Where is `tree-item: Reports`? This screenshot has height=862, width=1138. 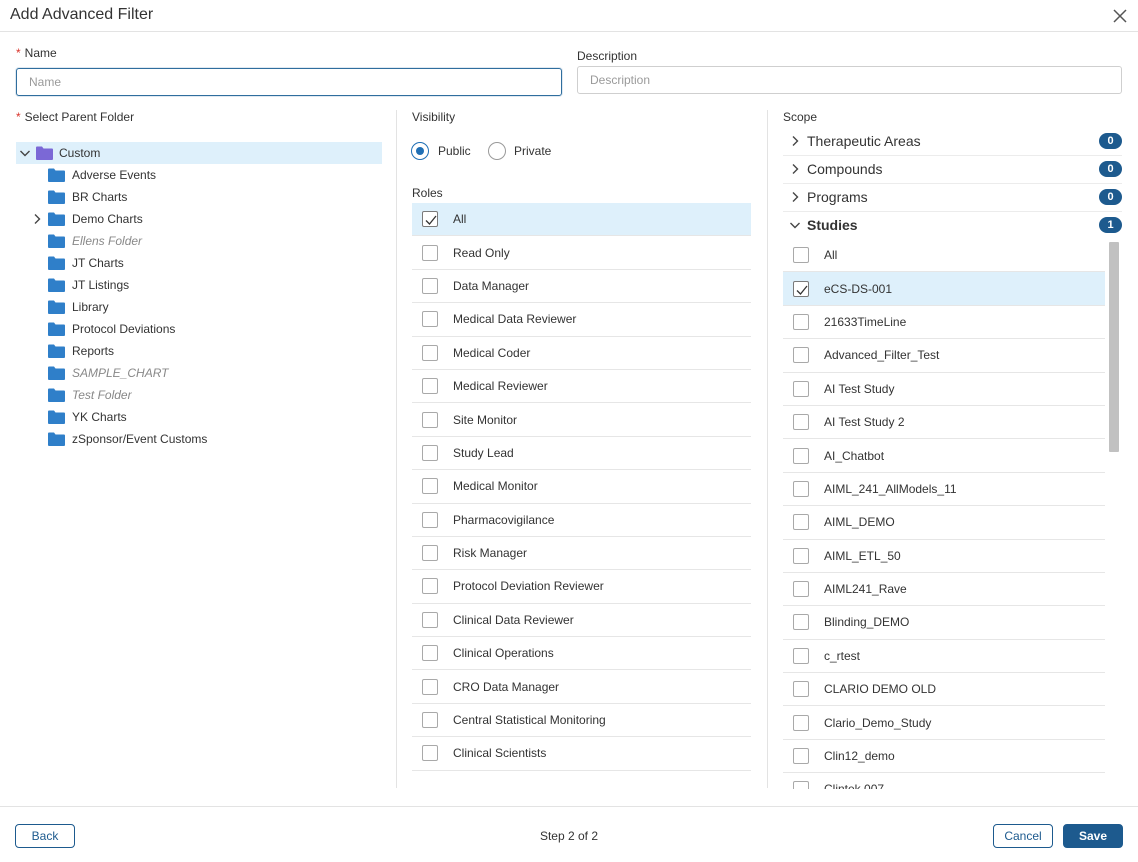 tree-item: Reports is located at coordinates (199, 351).